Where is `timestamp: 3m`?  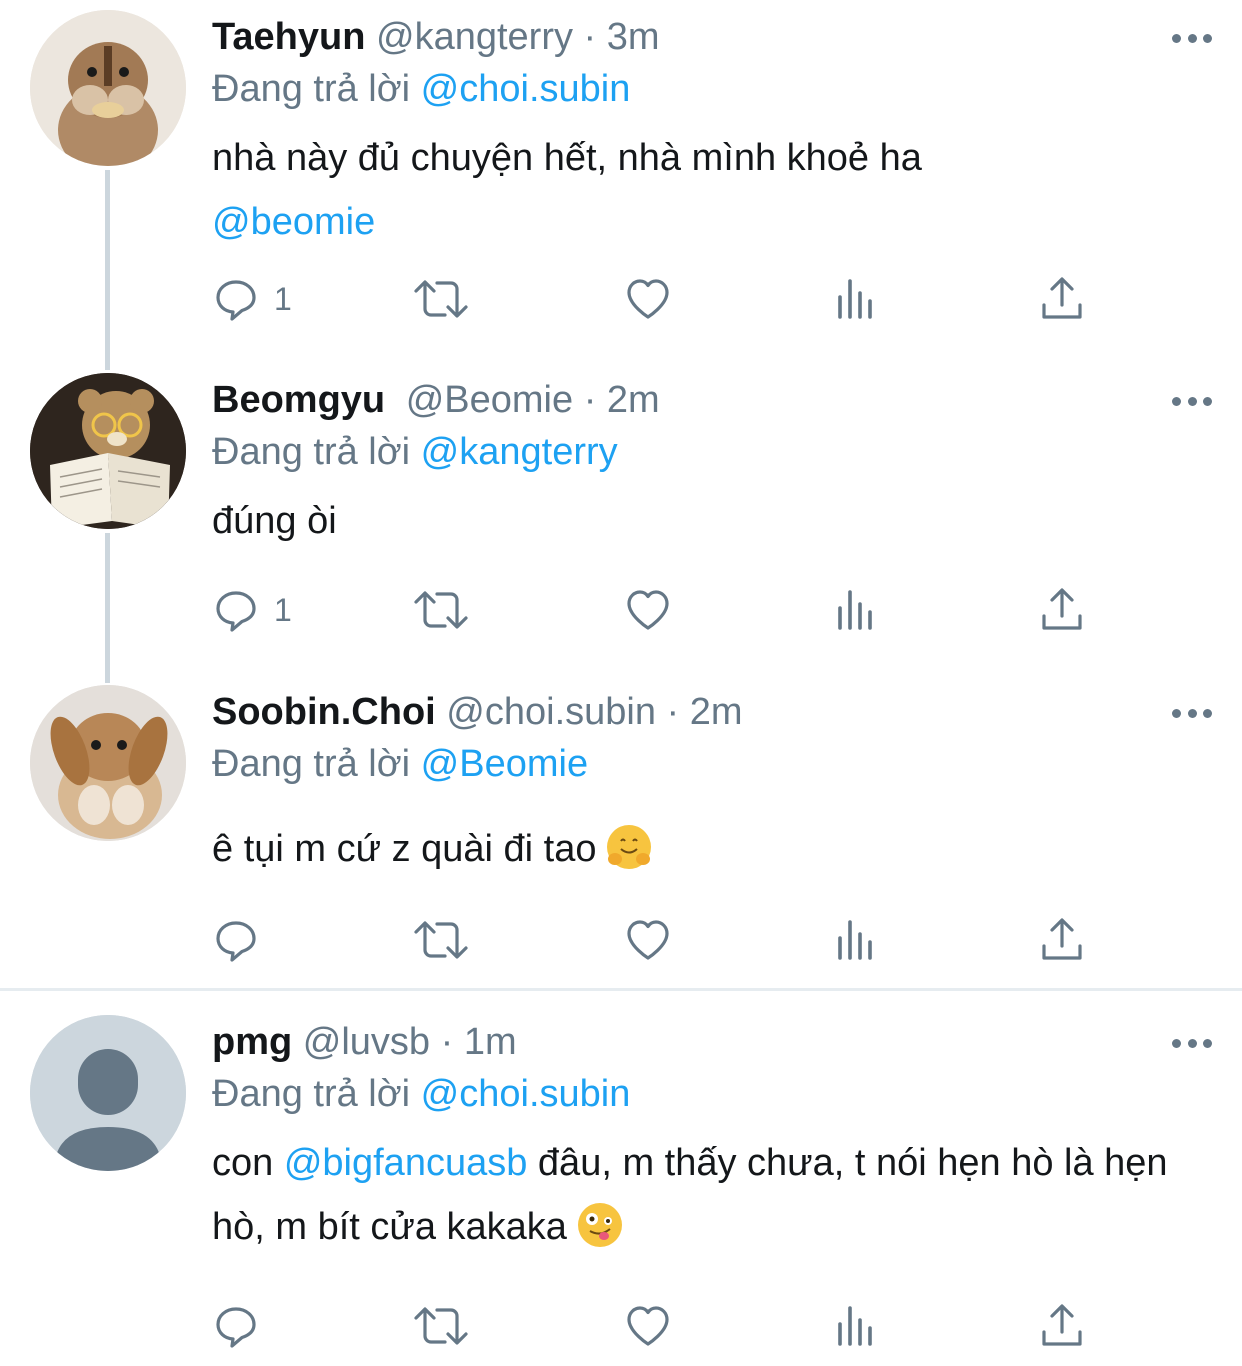 timestamp: 3m is located at coordinates (633, 37).